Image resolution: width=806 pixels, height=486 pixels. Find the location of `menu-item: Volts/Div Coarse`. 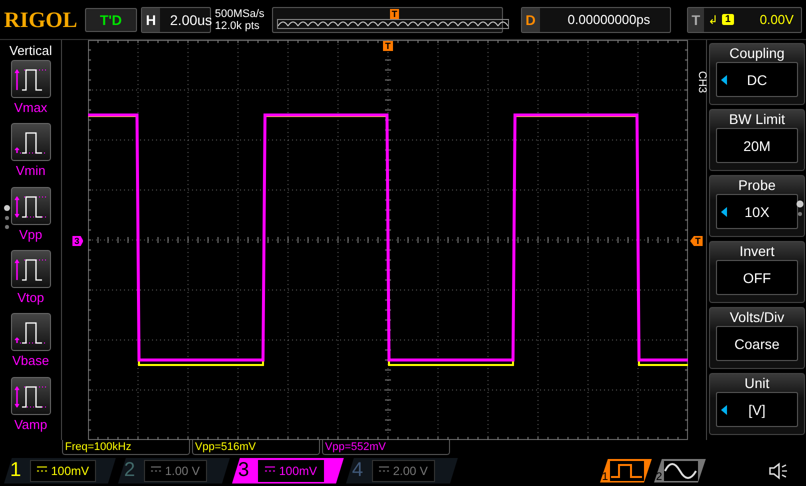

menu-item: Volts/Div Coarse is located at coordinates (756, 338).